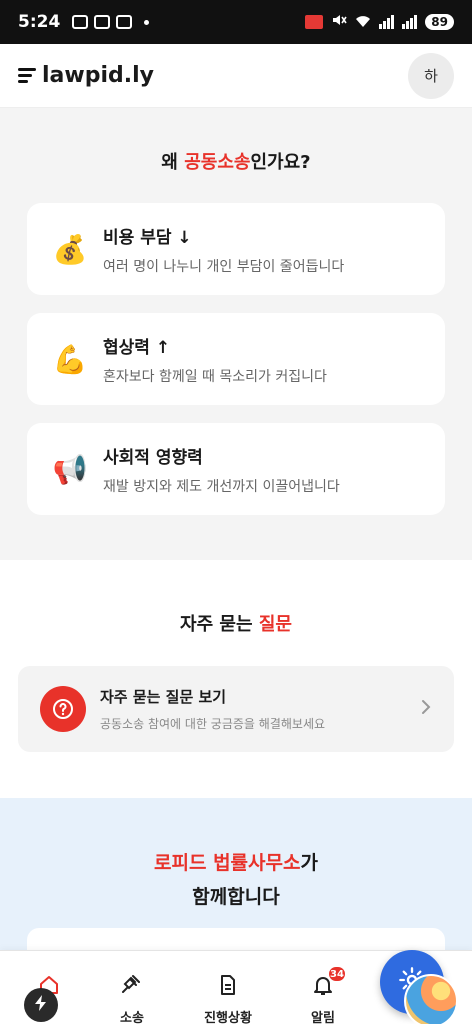 Image resolution: width=472 pixels, height=1024 pixels. Describe the element at coordinates (236, 624) in the screenshot. I see `faq-section-title: 자주 묻는 질문` at that location.